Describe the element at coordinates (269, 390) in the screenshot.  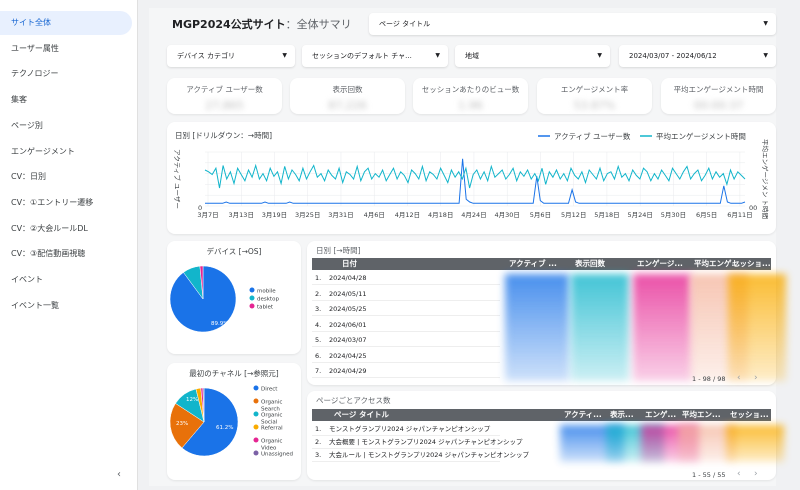
I see `legend-label: Direct` at that location.